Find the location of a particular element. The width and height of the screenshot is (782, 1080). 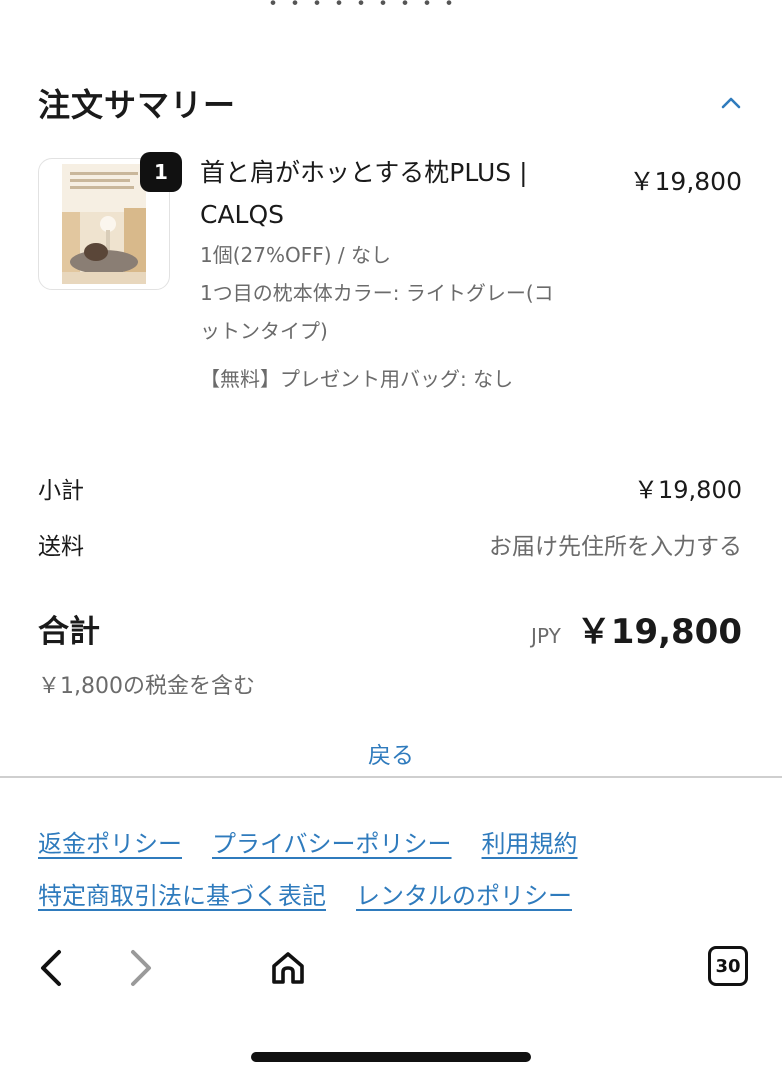

browser-toolbar: 30 is located at coordinates (391, 968).